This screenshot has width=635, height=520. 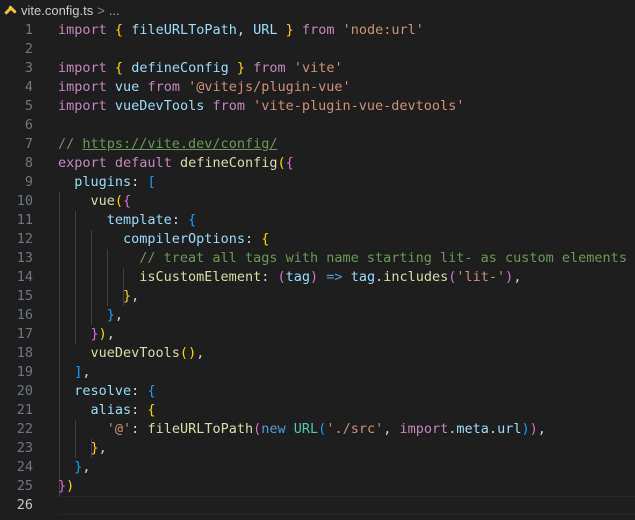 What do you see at coordinates (179, 144) in the screenshot?
I see `code-token: https://vite.dev/config/` at bounding box center [179, 144].